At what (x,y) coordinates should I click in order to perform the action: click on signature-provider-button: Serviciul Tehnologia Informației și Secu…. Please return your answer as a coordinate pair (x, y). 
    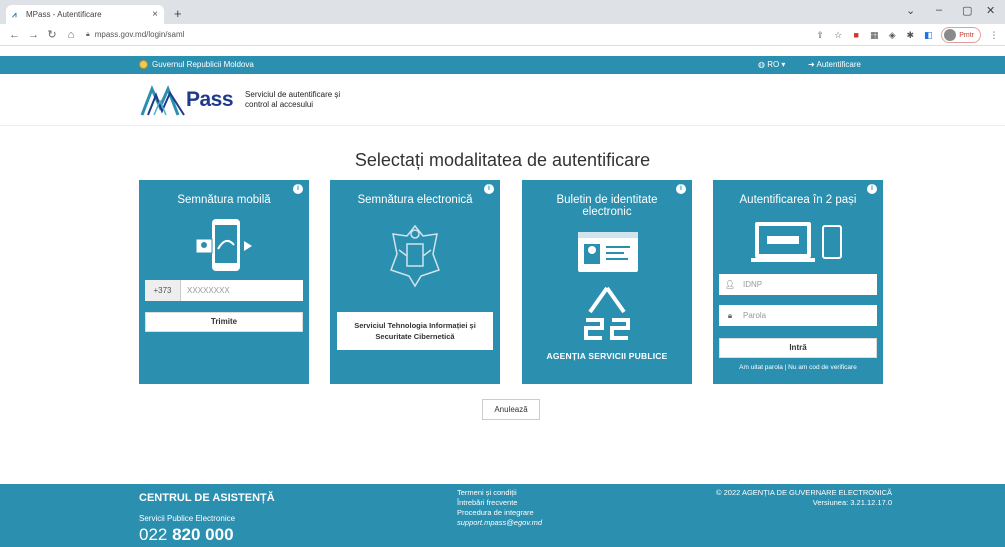
    Looking at the image, I should click on (415, 331).